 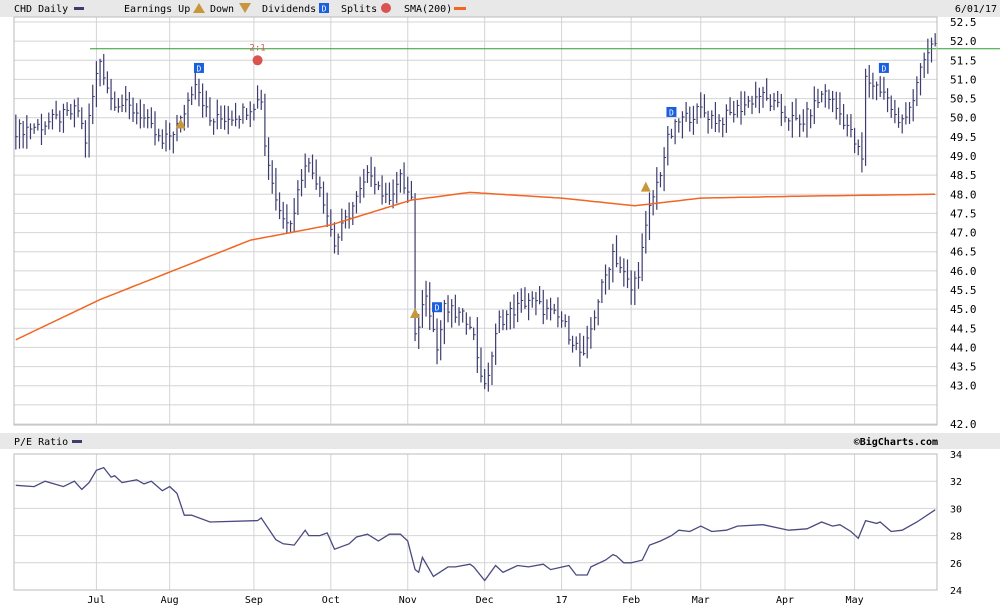 What do you see at coordinates (408, 600) in the screenshot?
I see `x-tick-label: Nov` at bounding box center [408, 600].